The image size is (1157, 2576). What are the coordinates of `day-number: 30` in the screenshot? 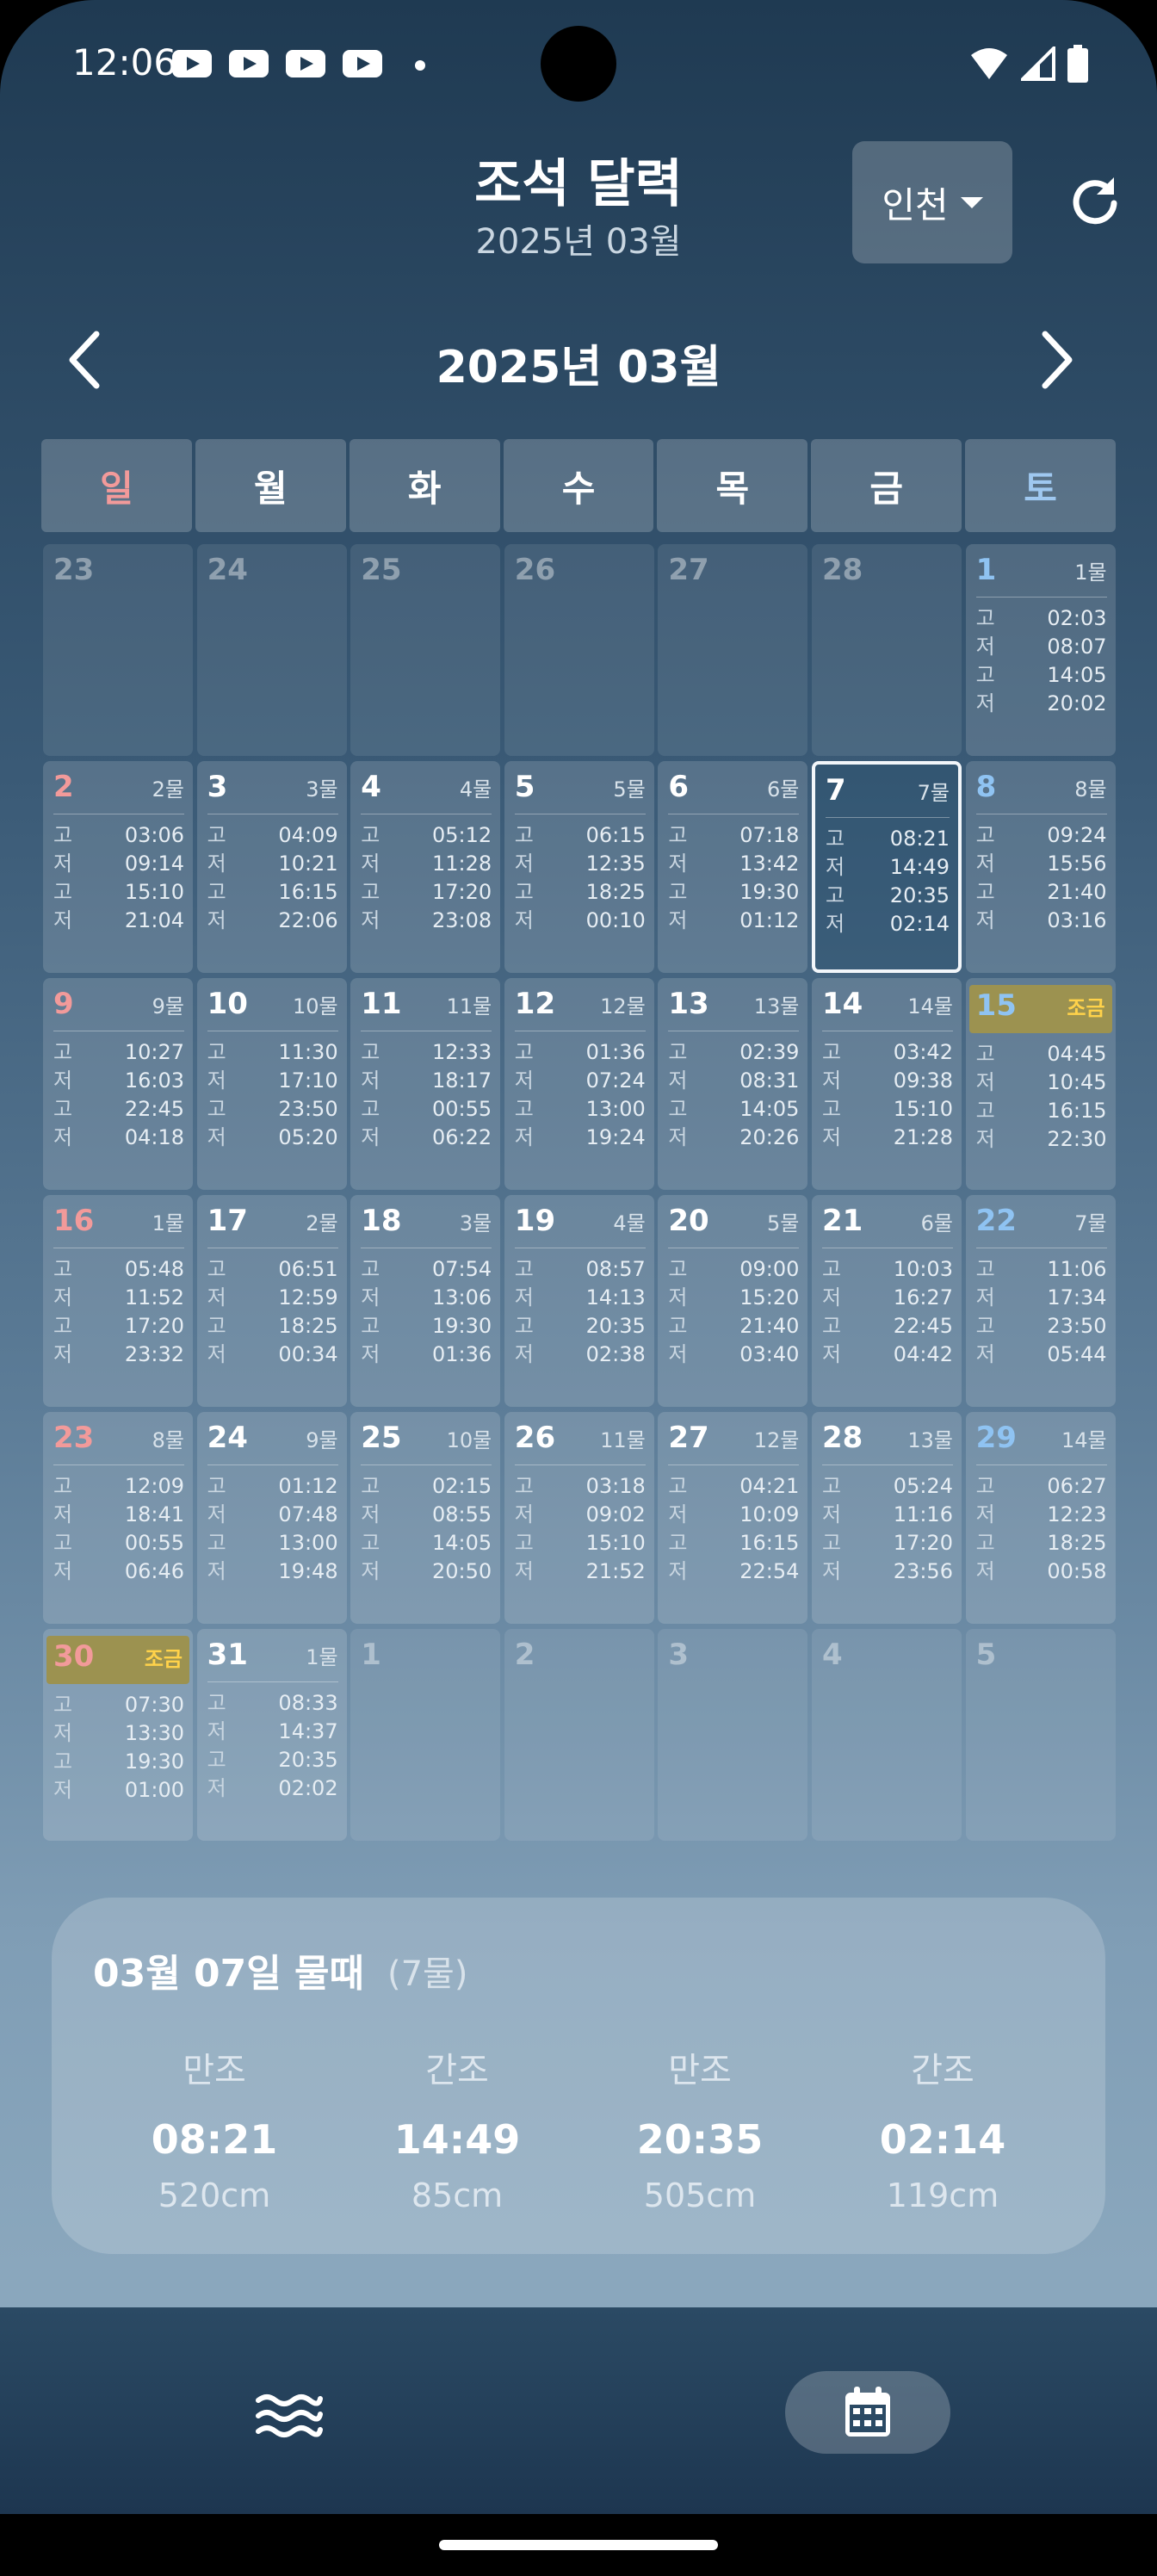 It's located at (74, 1656).